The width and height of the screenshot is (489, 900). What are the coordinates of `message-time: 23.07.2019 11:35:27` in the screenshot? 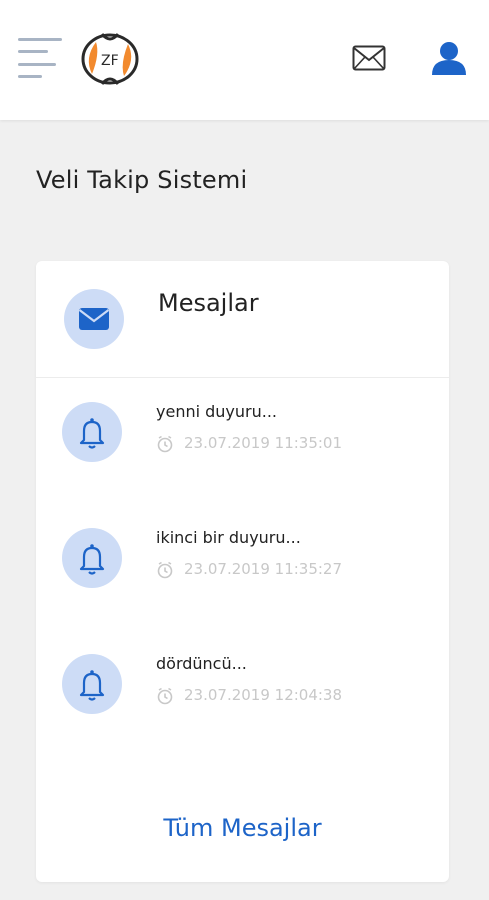 It's located at (263, 569).